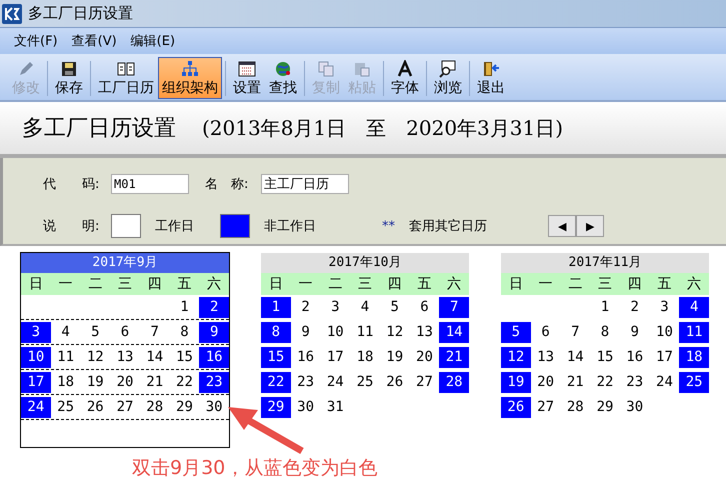 The image size is (726, 490). What do you see at coordinates (562, 226) in the screenshot?
I see `previous-button: ◀` at bounding box center [562, 226].